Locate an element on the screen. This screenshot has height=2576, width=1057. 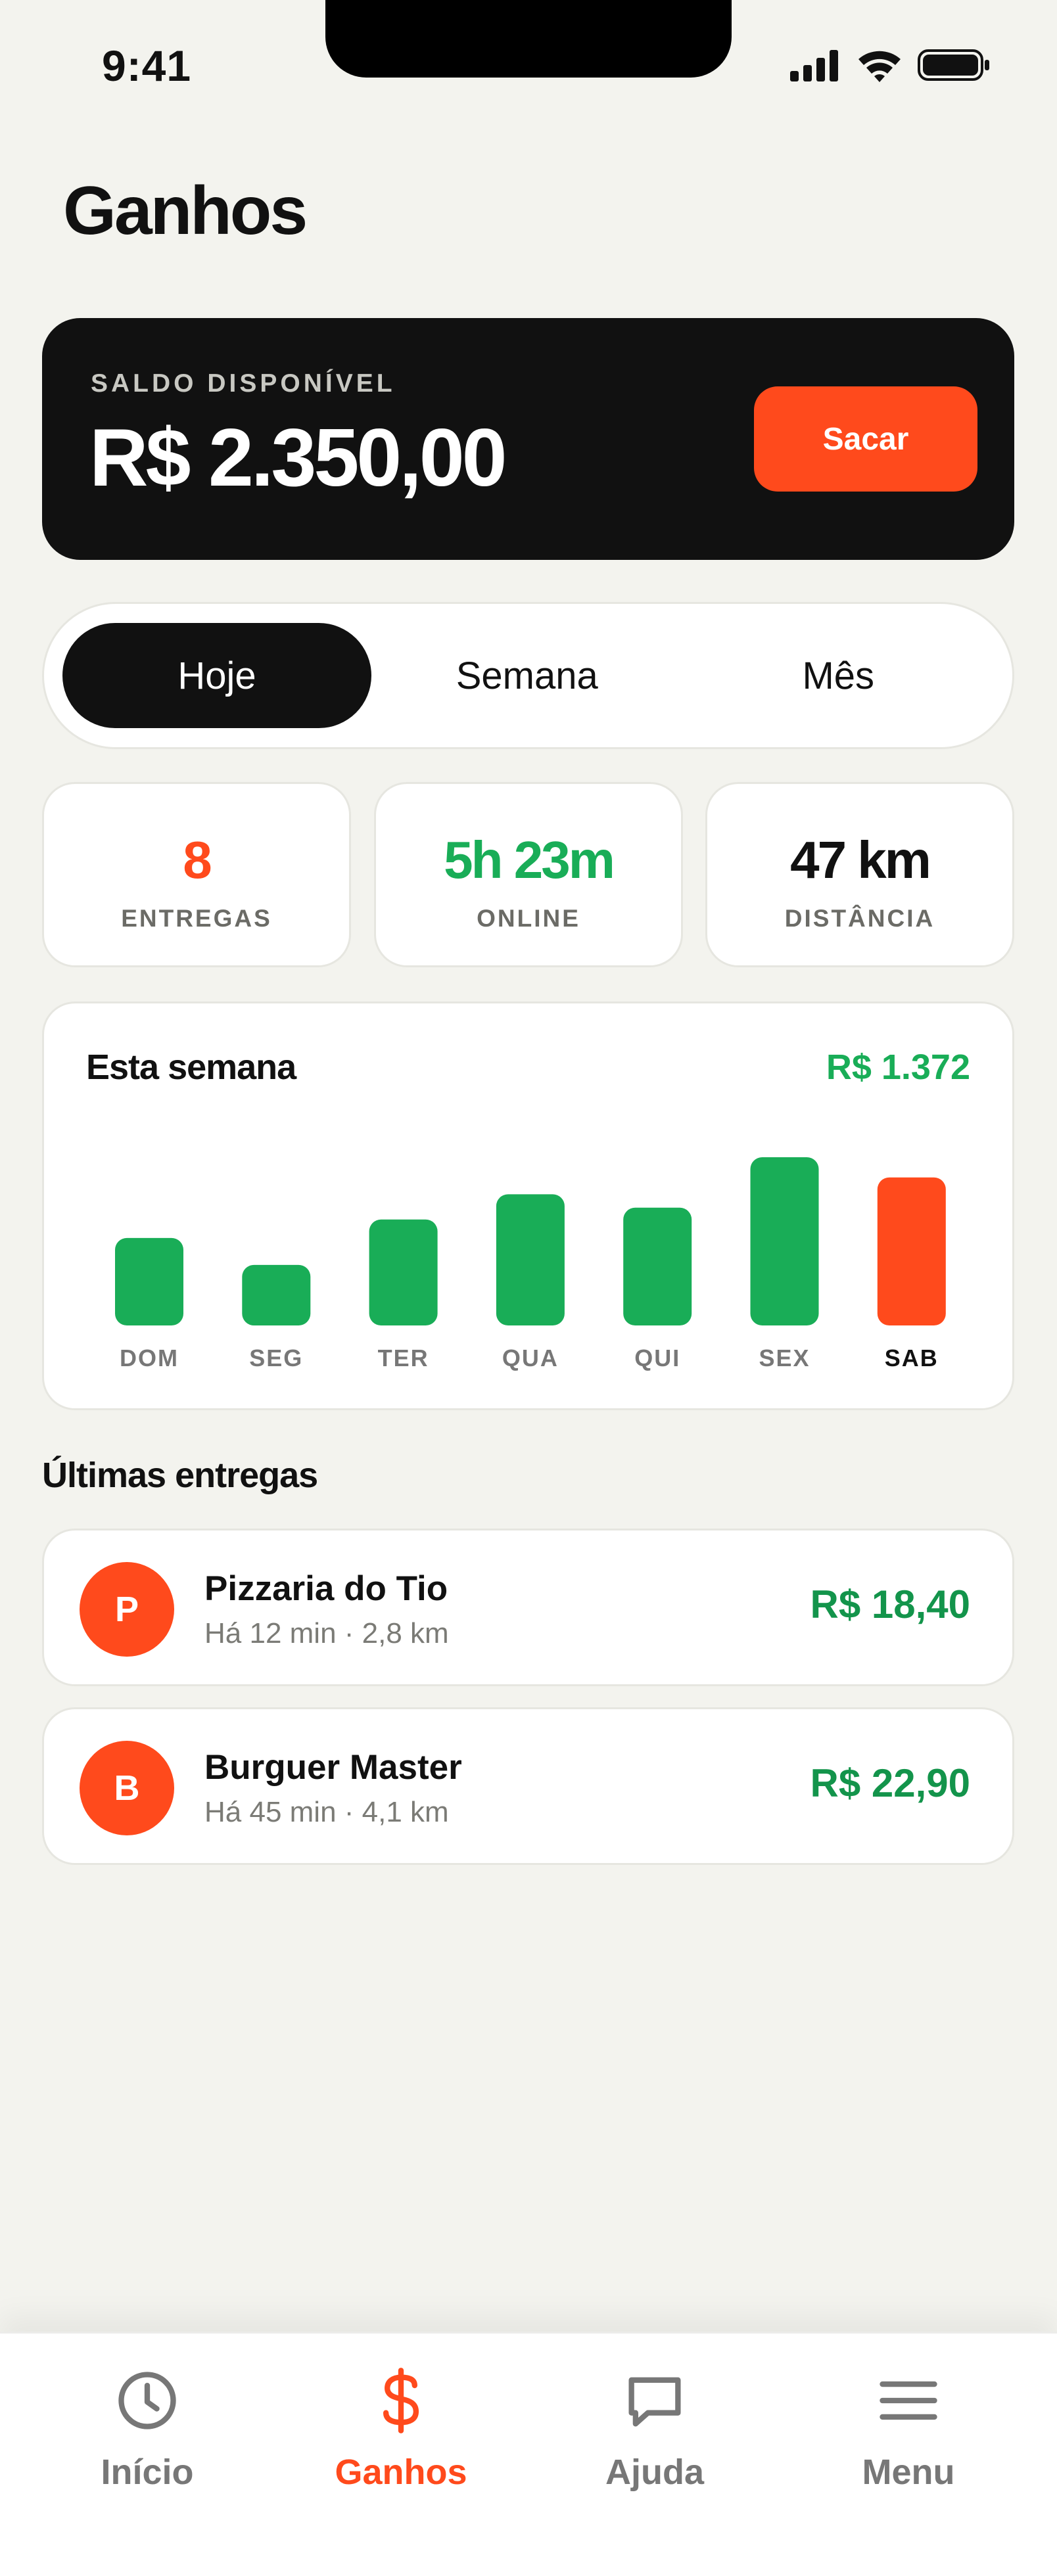
status-icons is located at coordinates (890, 65).